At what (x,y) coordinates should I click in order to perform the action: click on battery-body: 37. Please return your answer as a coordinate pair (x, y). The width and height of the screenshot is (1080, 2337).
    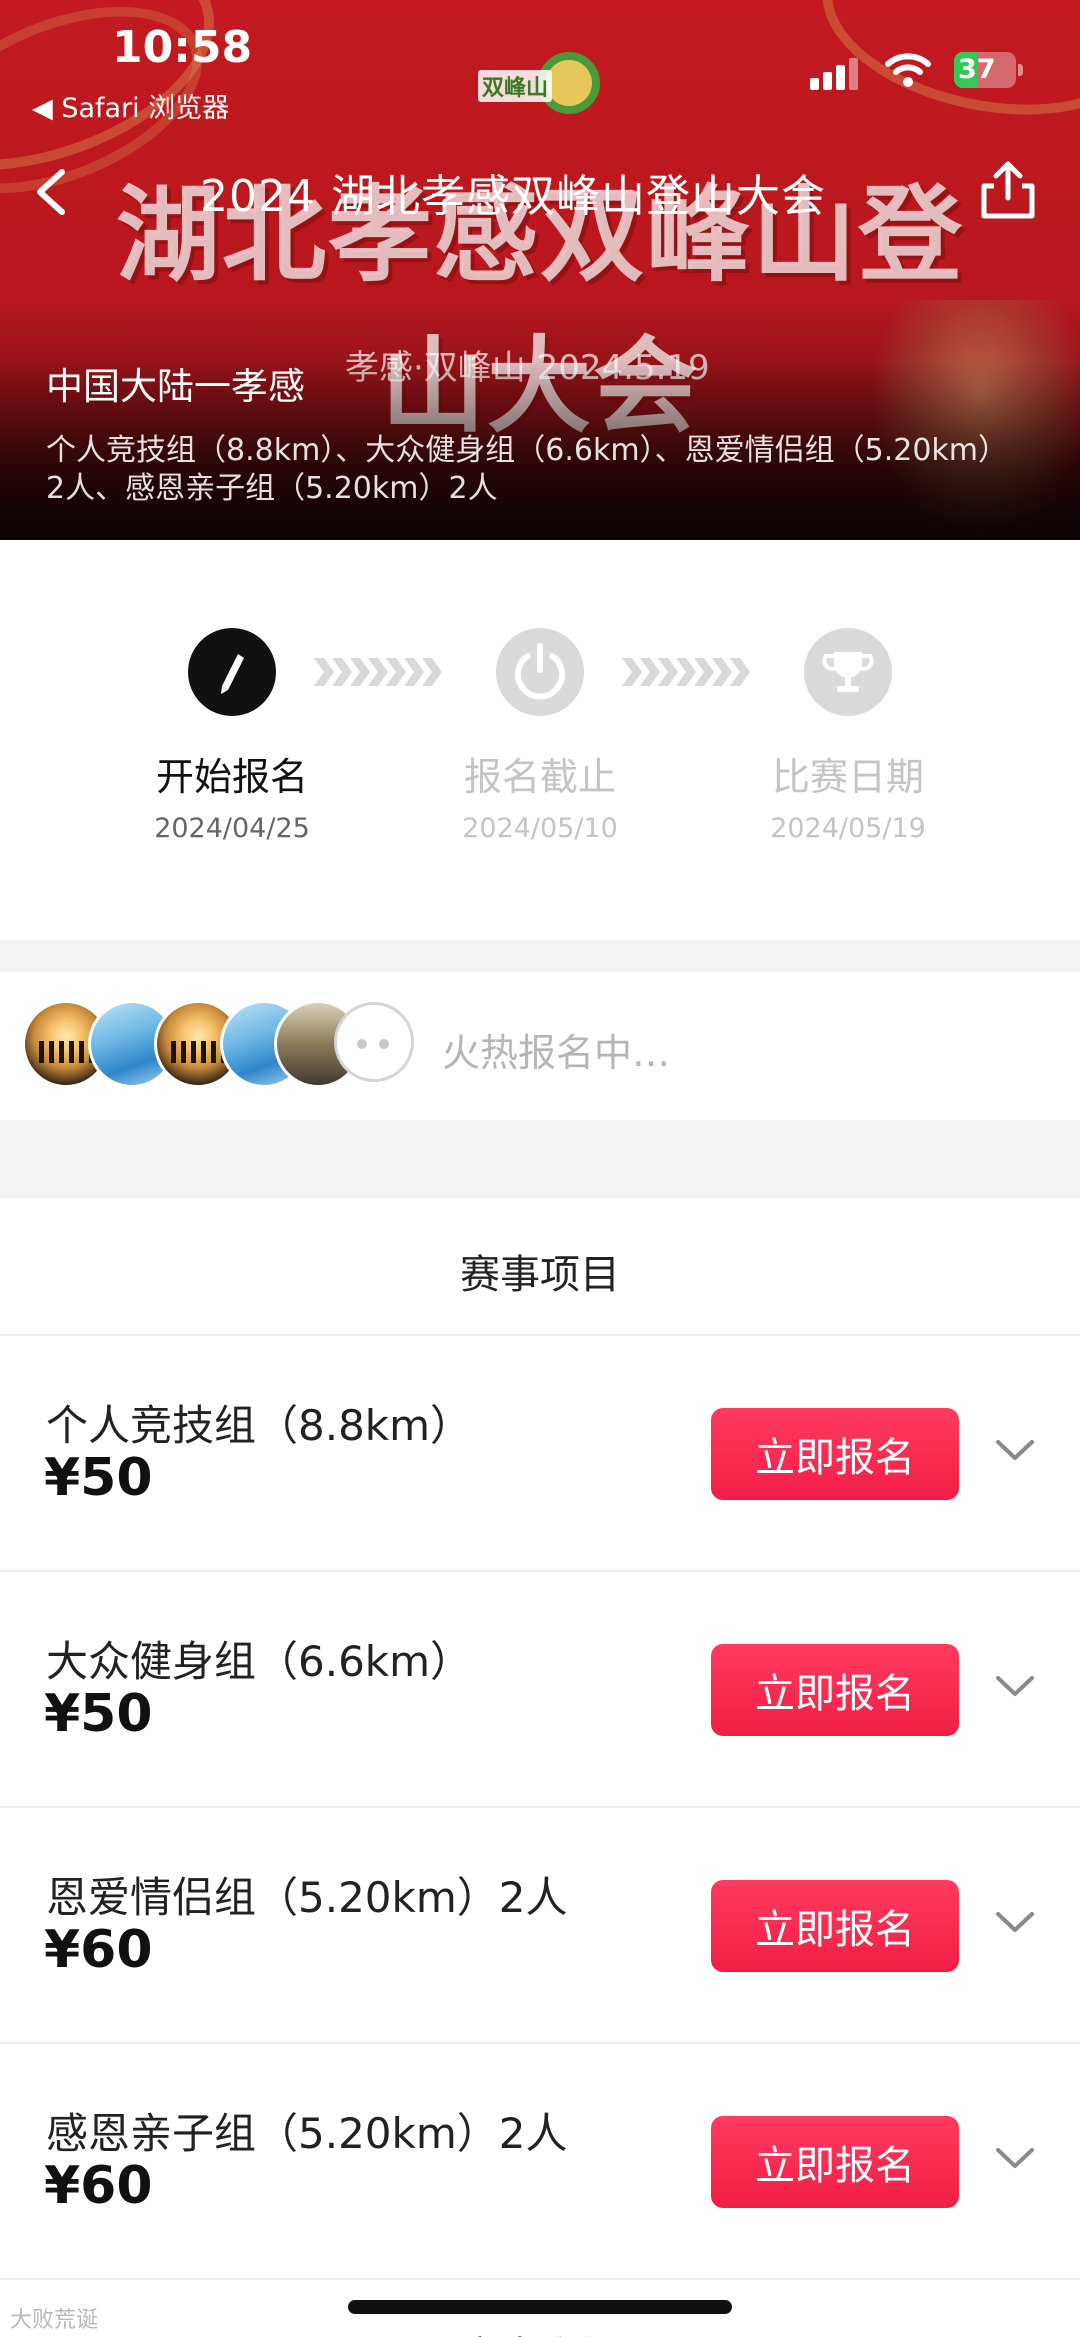
    Looking at the image, I should click on (985, 70).